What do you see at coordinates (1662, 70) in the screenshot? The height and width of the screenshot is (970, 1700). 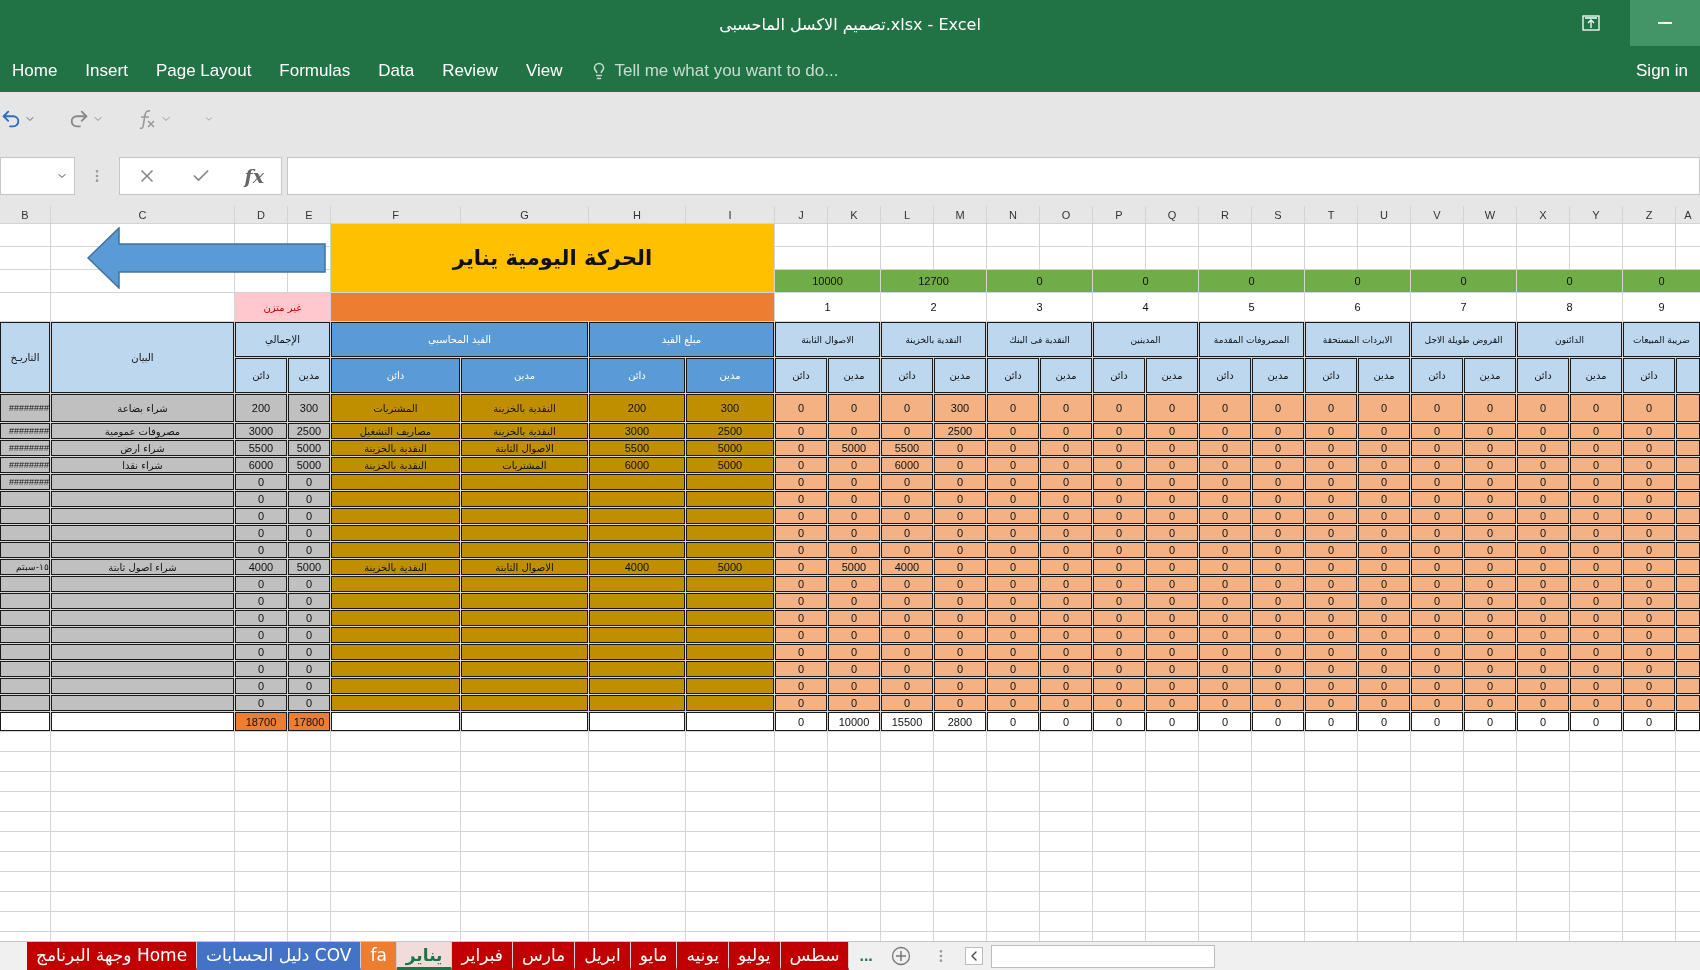 I see `sign-in-link: Sign in` at bounding box center [1662, 70].